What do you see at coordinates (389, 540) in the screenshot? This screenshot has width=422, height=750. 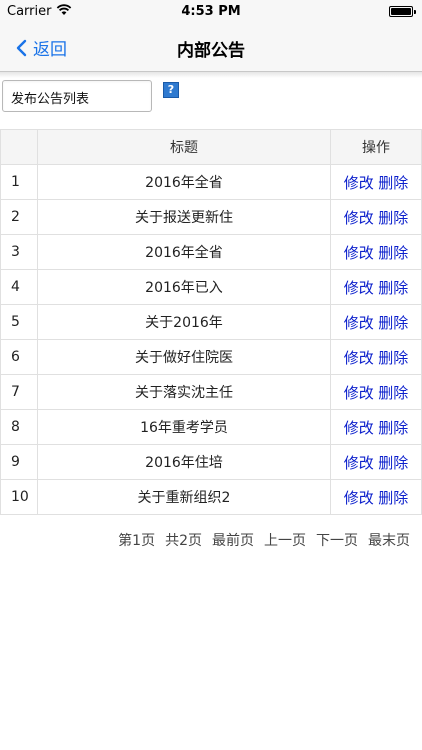 I see `last-page-link: 最末页` at bounding box center [389, 540].